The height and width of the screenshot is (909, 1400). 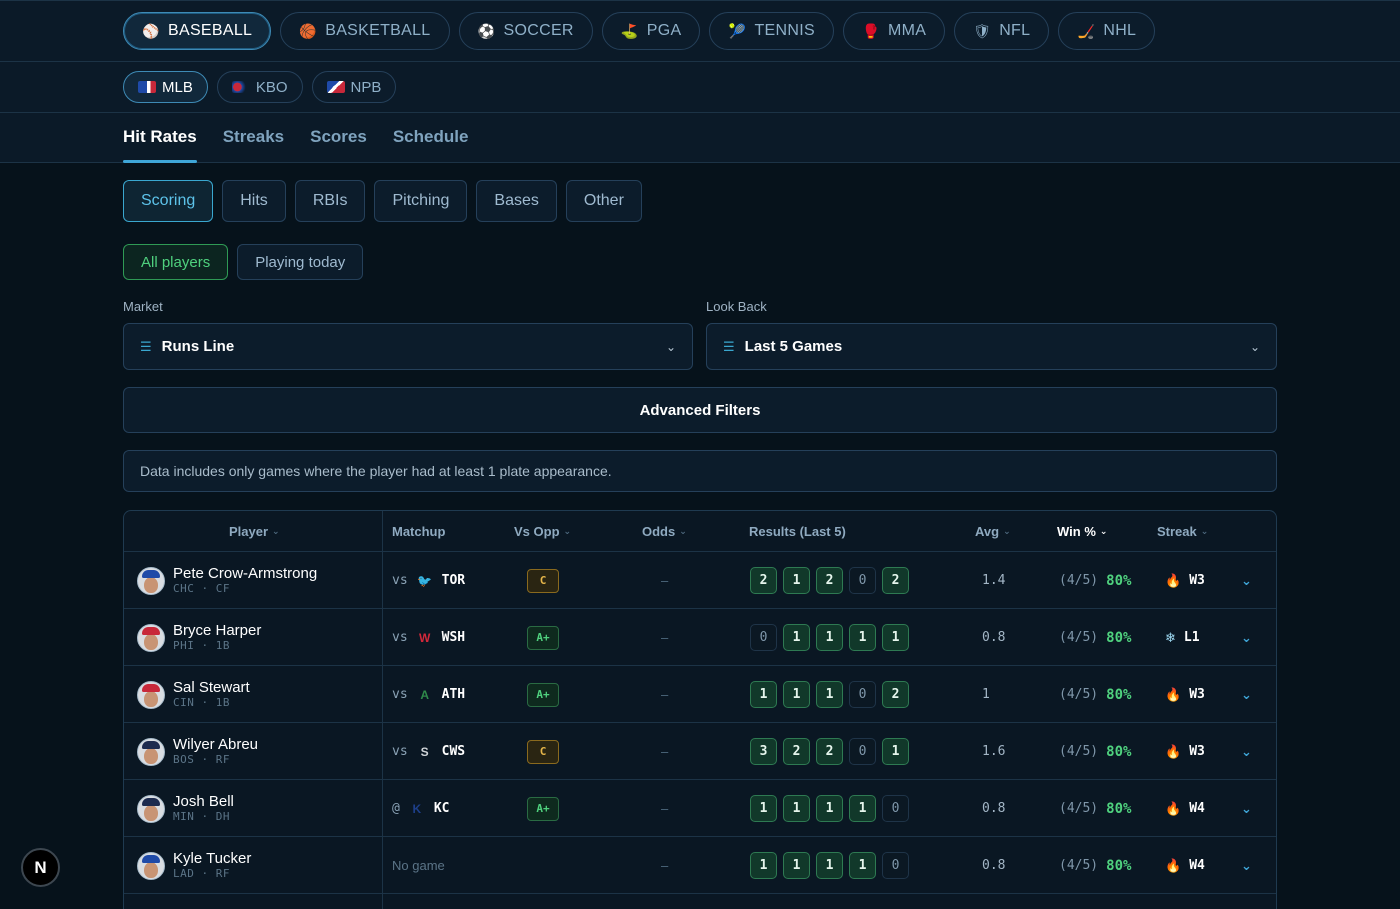 What do you see at coordinates (1182, 531) in the screenshot?
I see `streak-column-header: Streak ⌄` at bounding box center [1182, 531].